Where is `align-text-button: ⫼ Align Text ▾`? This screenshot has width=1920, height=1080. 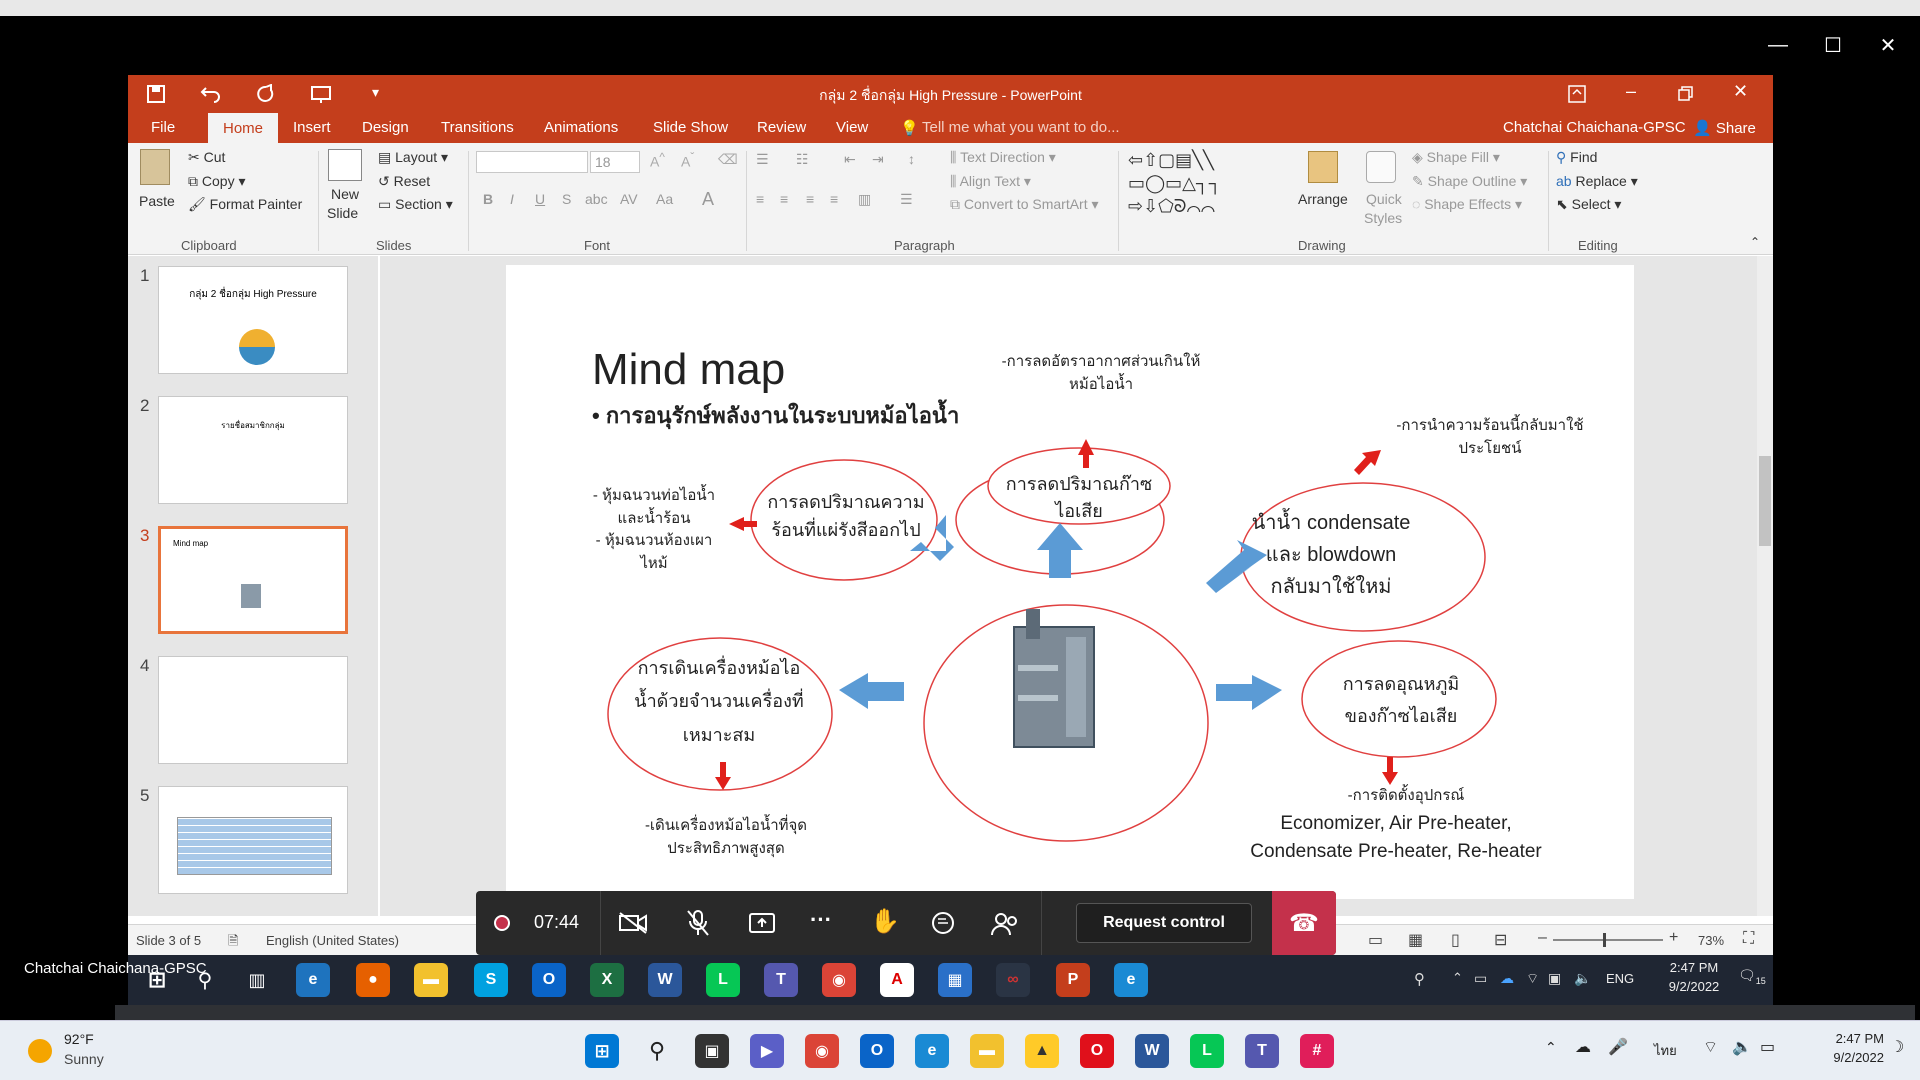
align-text-button: ⫼ Align Text ▾ is located at coordinates (990, 181).